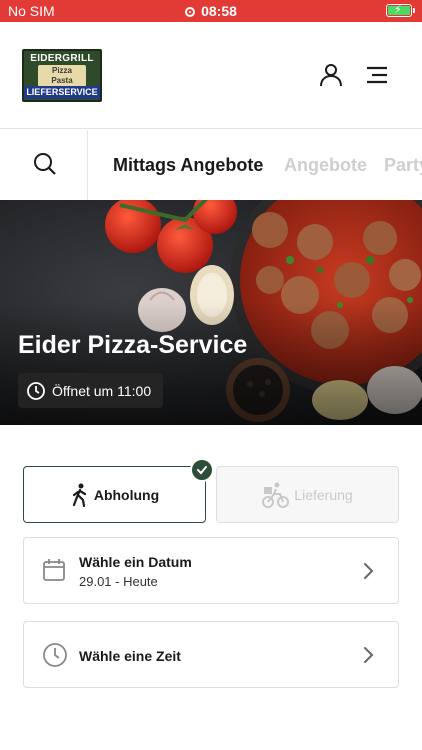  I want to click on user-icon, so click(331, 75).